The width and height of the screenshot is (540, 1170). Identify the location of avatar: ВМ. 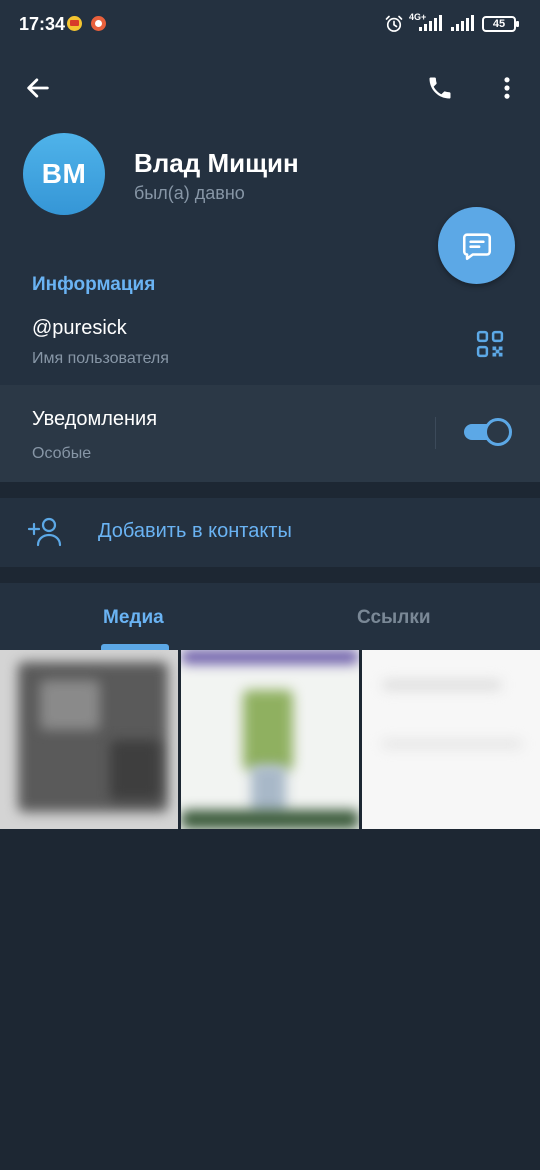
(64, 174).